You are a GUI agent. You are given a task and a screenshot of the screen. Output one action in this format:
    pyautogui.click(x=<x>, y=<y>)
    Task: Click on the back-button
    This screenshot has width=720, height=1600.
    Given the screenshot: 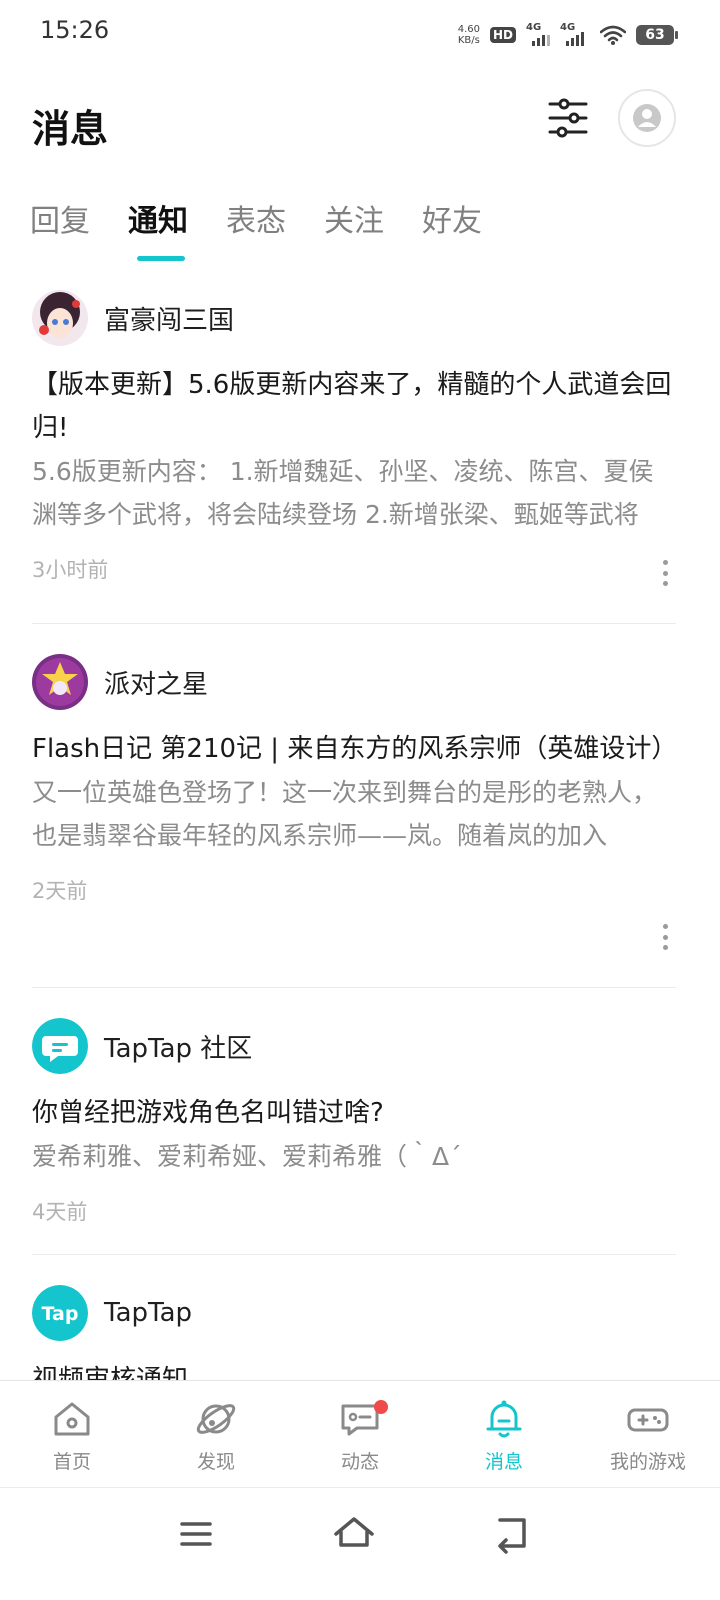 What is the action you would take?
    pyautogui.click(x=512, y=1534)
    